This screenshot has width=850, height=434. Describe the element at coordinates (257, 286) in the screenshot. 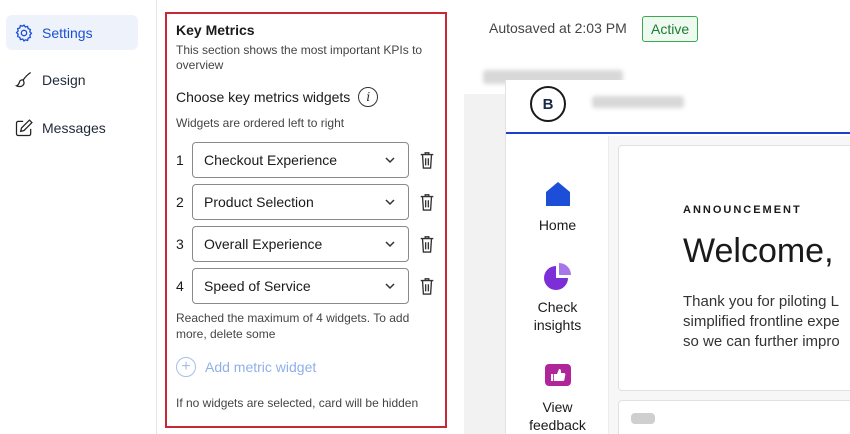

I see `widget-select-value: Speed of Service` at that location.